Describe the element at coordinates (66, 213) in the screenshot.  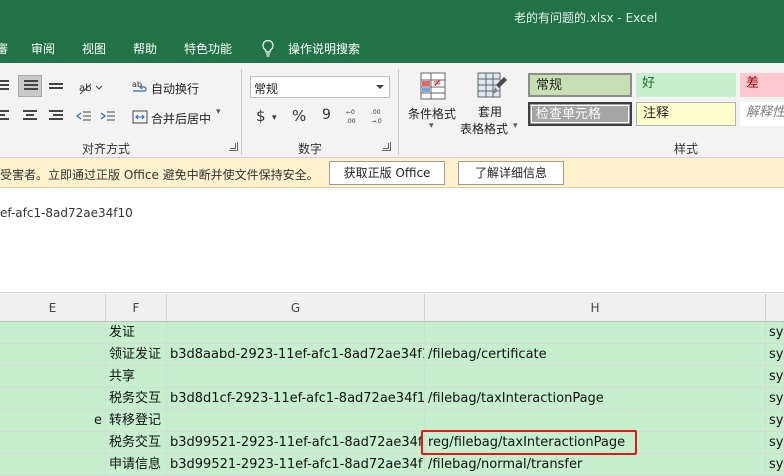
I see `formula-content: ef-afc1-8ad72ae34f10` at that location.